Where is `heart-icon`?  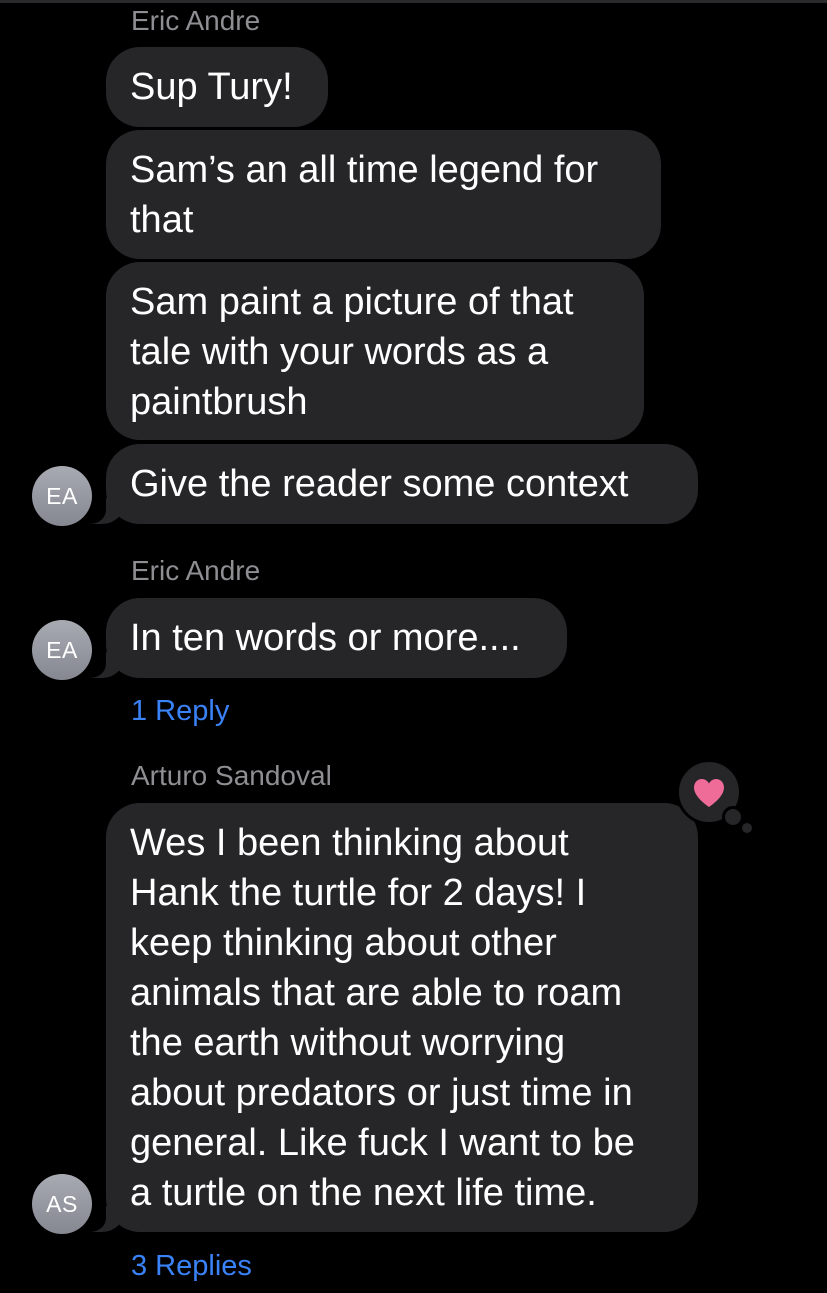
heart-icon is located at coordinates (709, 793).